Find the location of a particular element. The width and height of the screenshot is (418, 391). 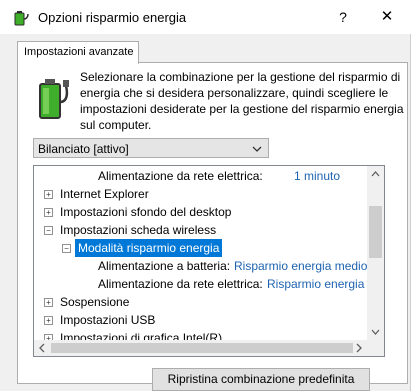

tab-label: Impostazioni avanzate is located at coordinates (79, 52).